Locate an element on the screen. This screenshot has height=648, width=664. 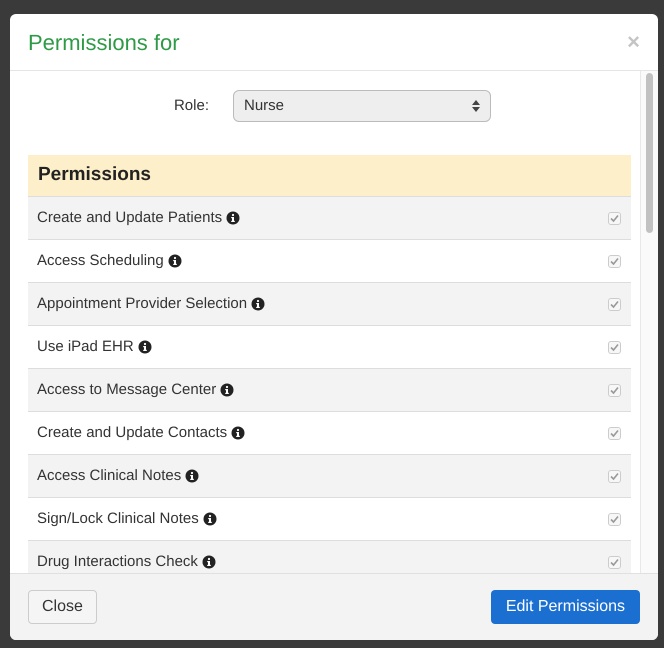
permissions-heading: Permissions is located at coordinates (329, 176).